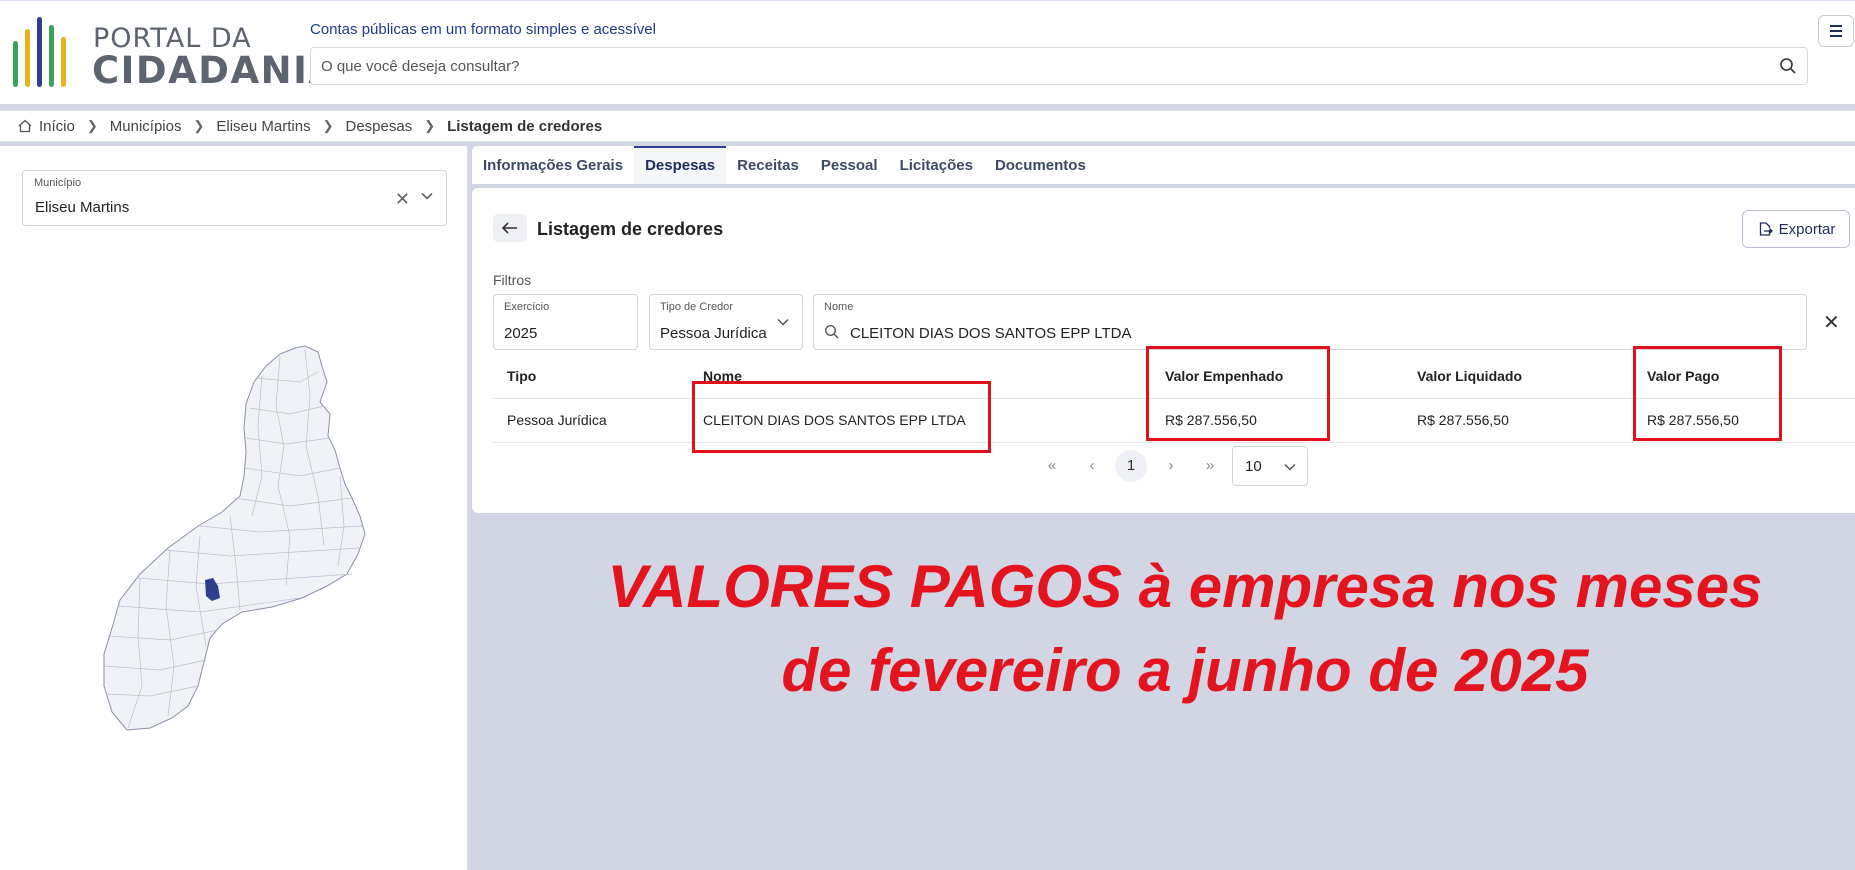 This screenshot has width=1855, height=870. Describe the element at coordinates (841, 417) in the screenshot. I see `highlight-box-nome` at that location.